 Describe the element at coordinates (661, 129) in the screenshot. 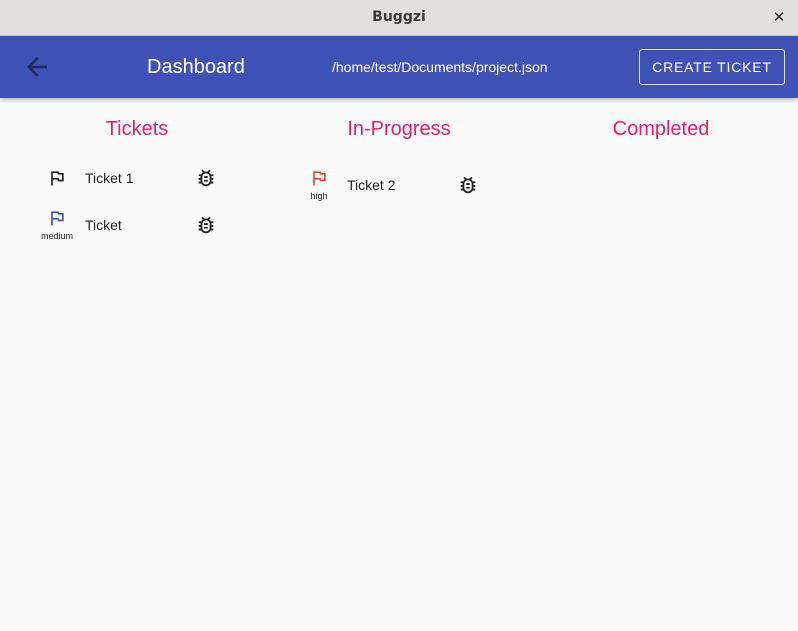

I see `column-heading: Completed` at that location.